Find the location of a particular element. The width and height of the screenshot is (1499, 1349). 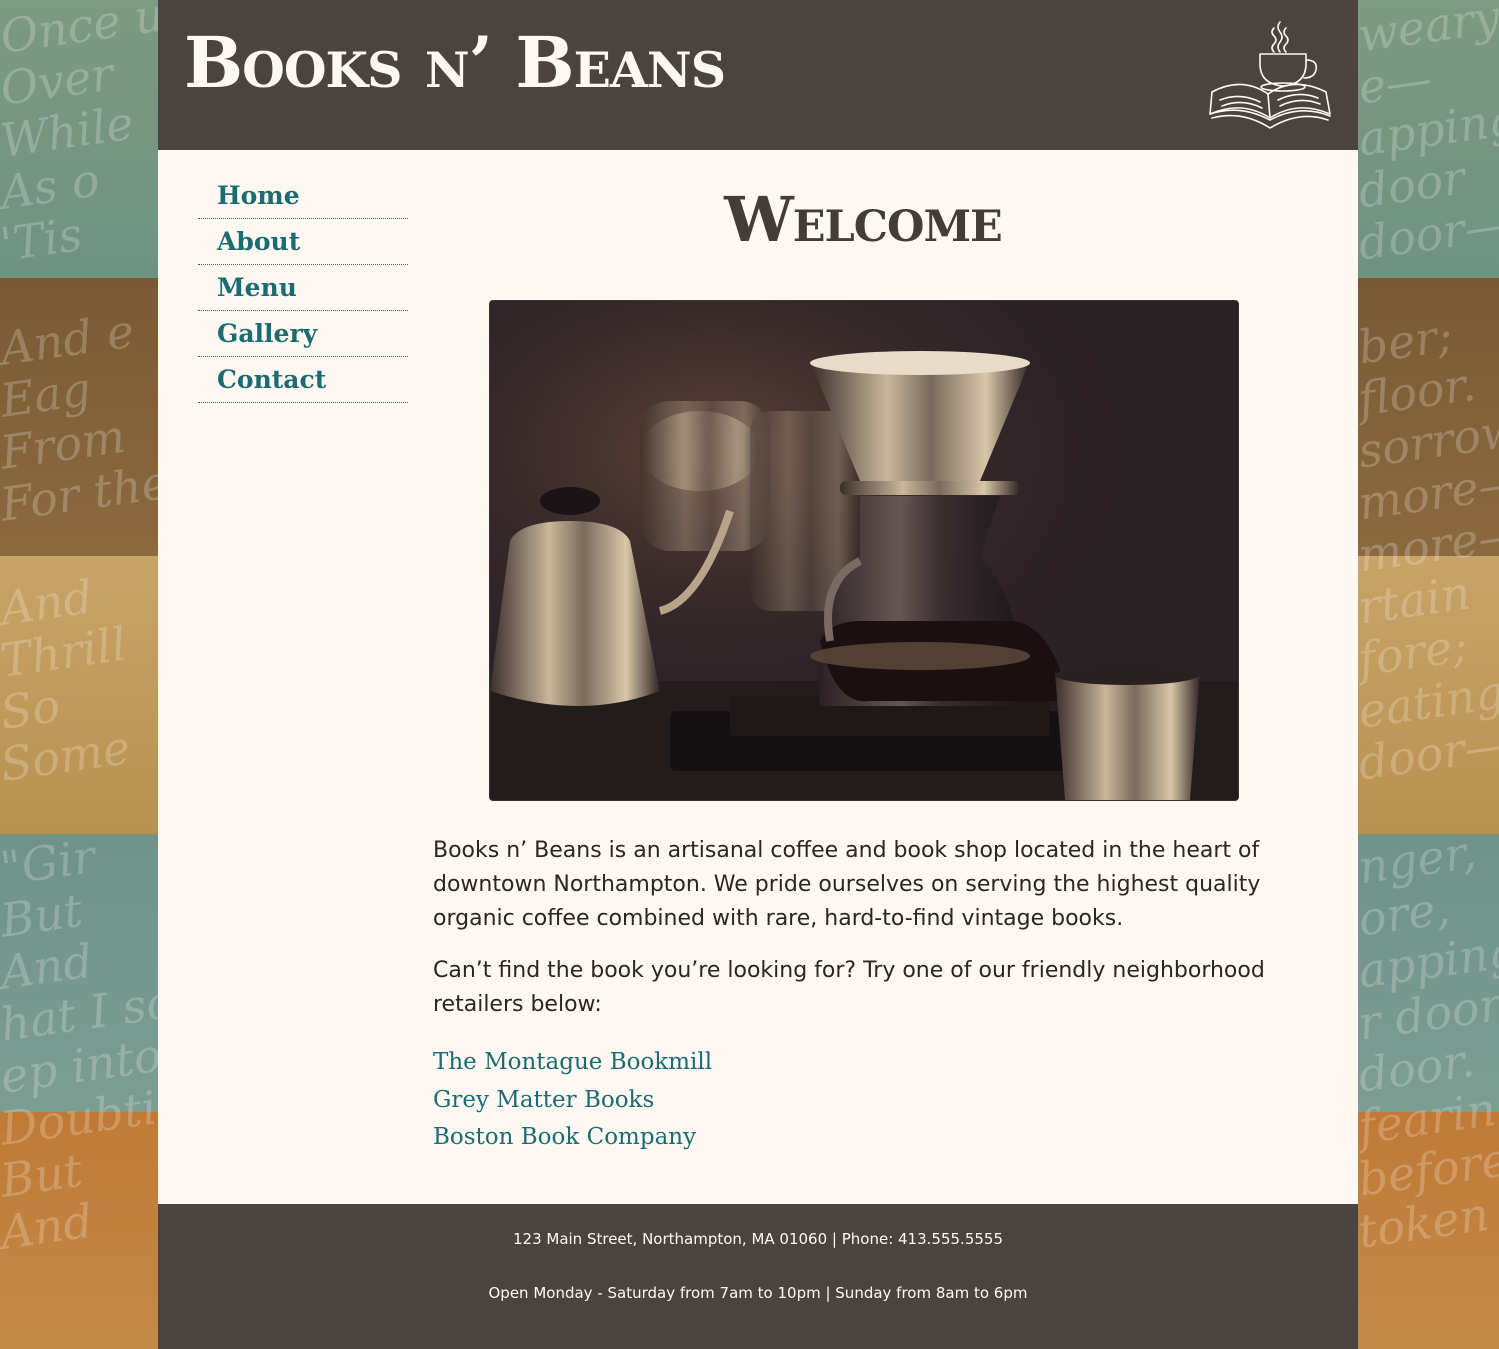

site-header: Books n’ Beans is located at coordinates (758, 75).